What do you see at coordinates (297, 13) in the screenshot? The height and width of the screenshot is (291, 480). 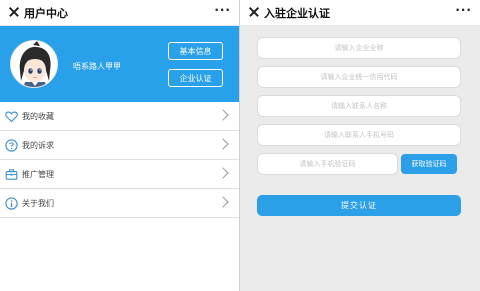 I see `page-title: 入驻企业认证` at bounding box center [297, 13].